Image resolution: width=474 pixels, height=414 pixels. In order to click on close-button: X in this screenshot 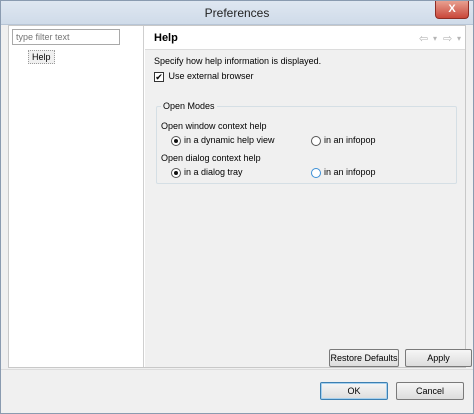, I will do `click(452, 10)`.